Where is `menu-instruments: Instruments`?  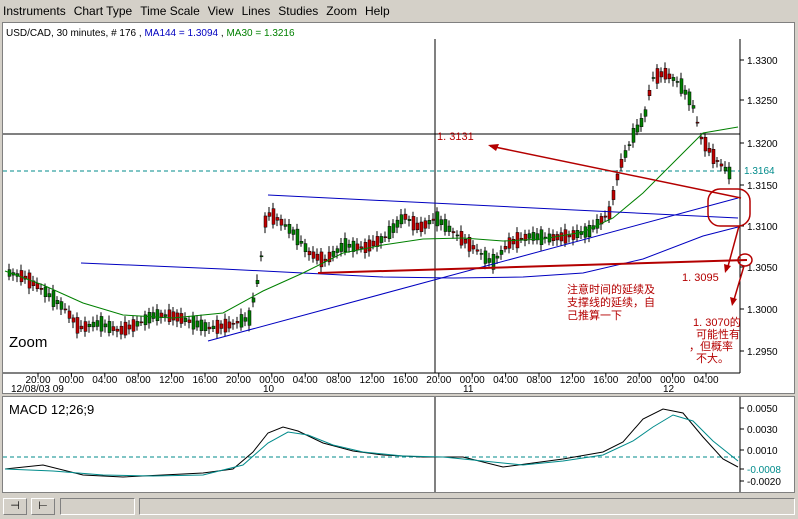 menu-instruments: Instruments is located at coordinates (35, 11).